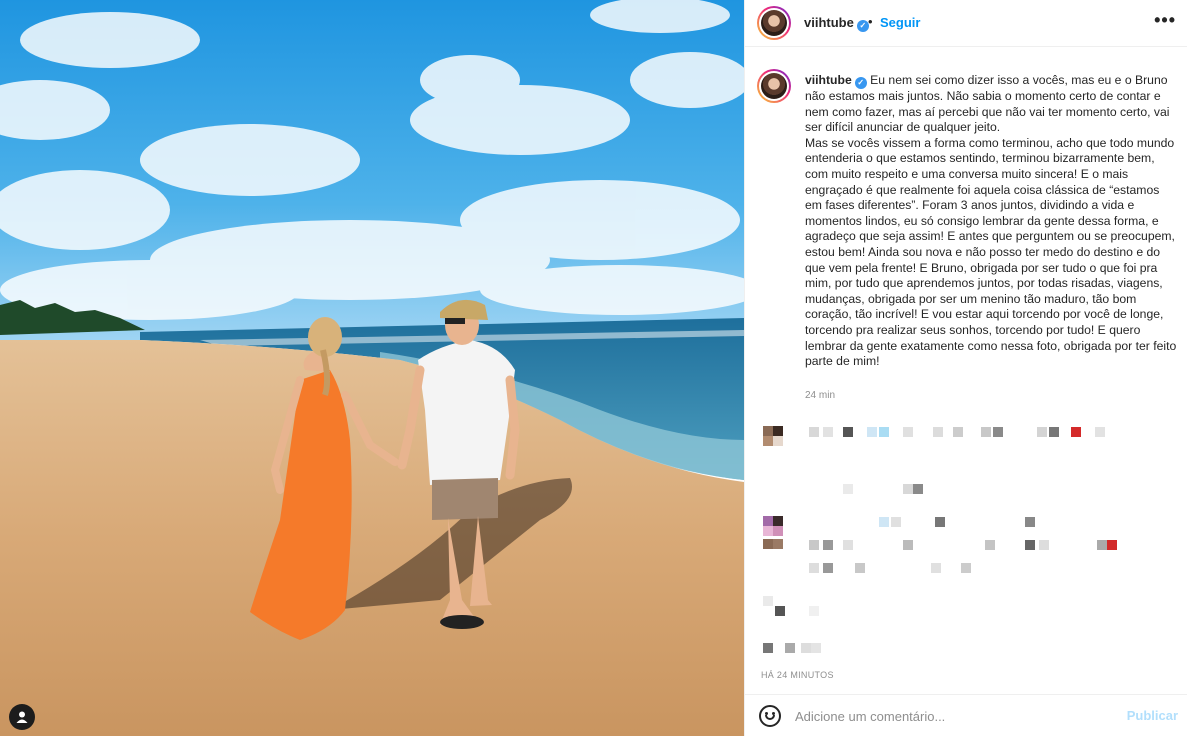 The width and height of the screenshot is (1187, 736). I want to click on caption-username: viihtube ✓, so click(836, 81).